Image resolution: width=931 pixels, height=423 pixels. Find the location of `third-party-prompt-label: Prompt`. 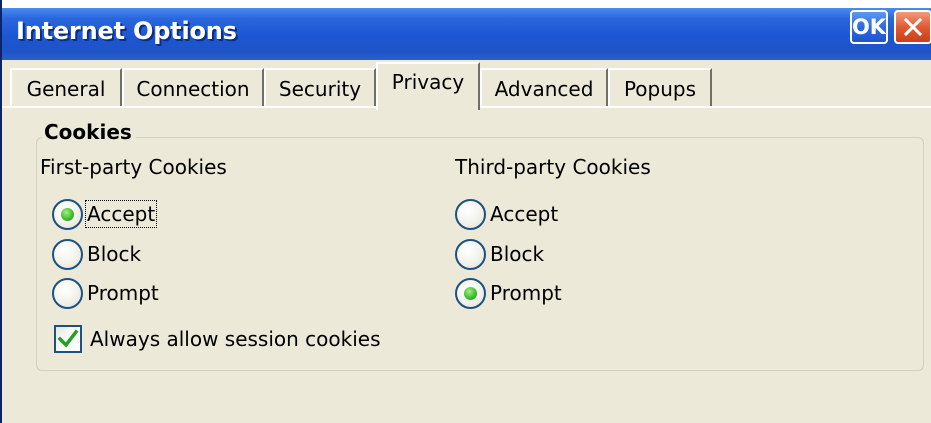

third-party-prompt-label: Prompt is located at coordinates (526, 293).